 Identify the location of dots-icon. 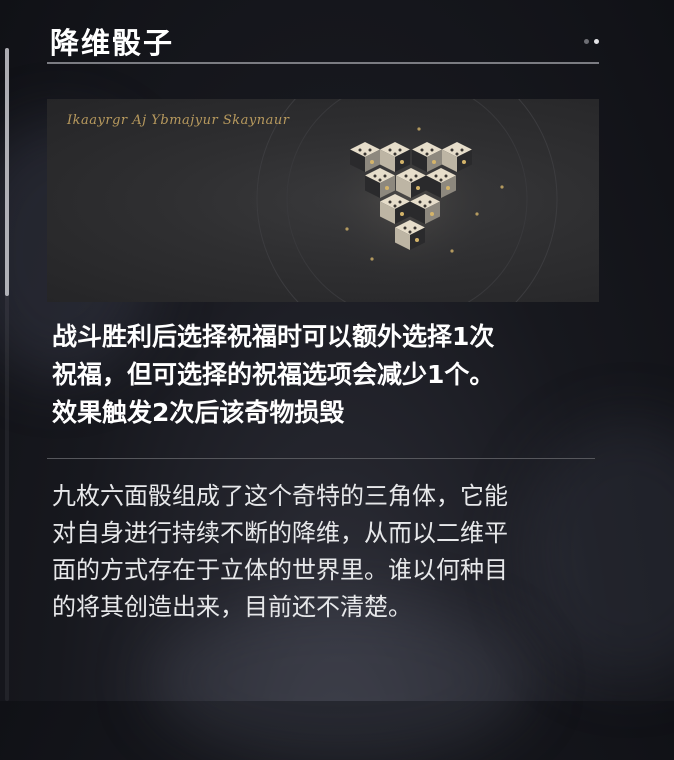
(591, 41).